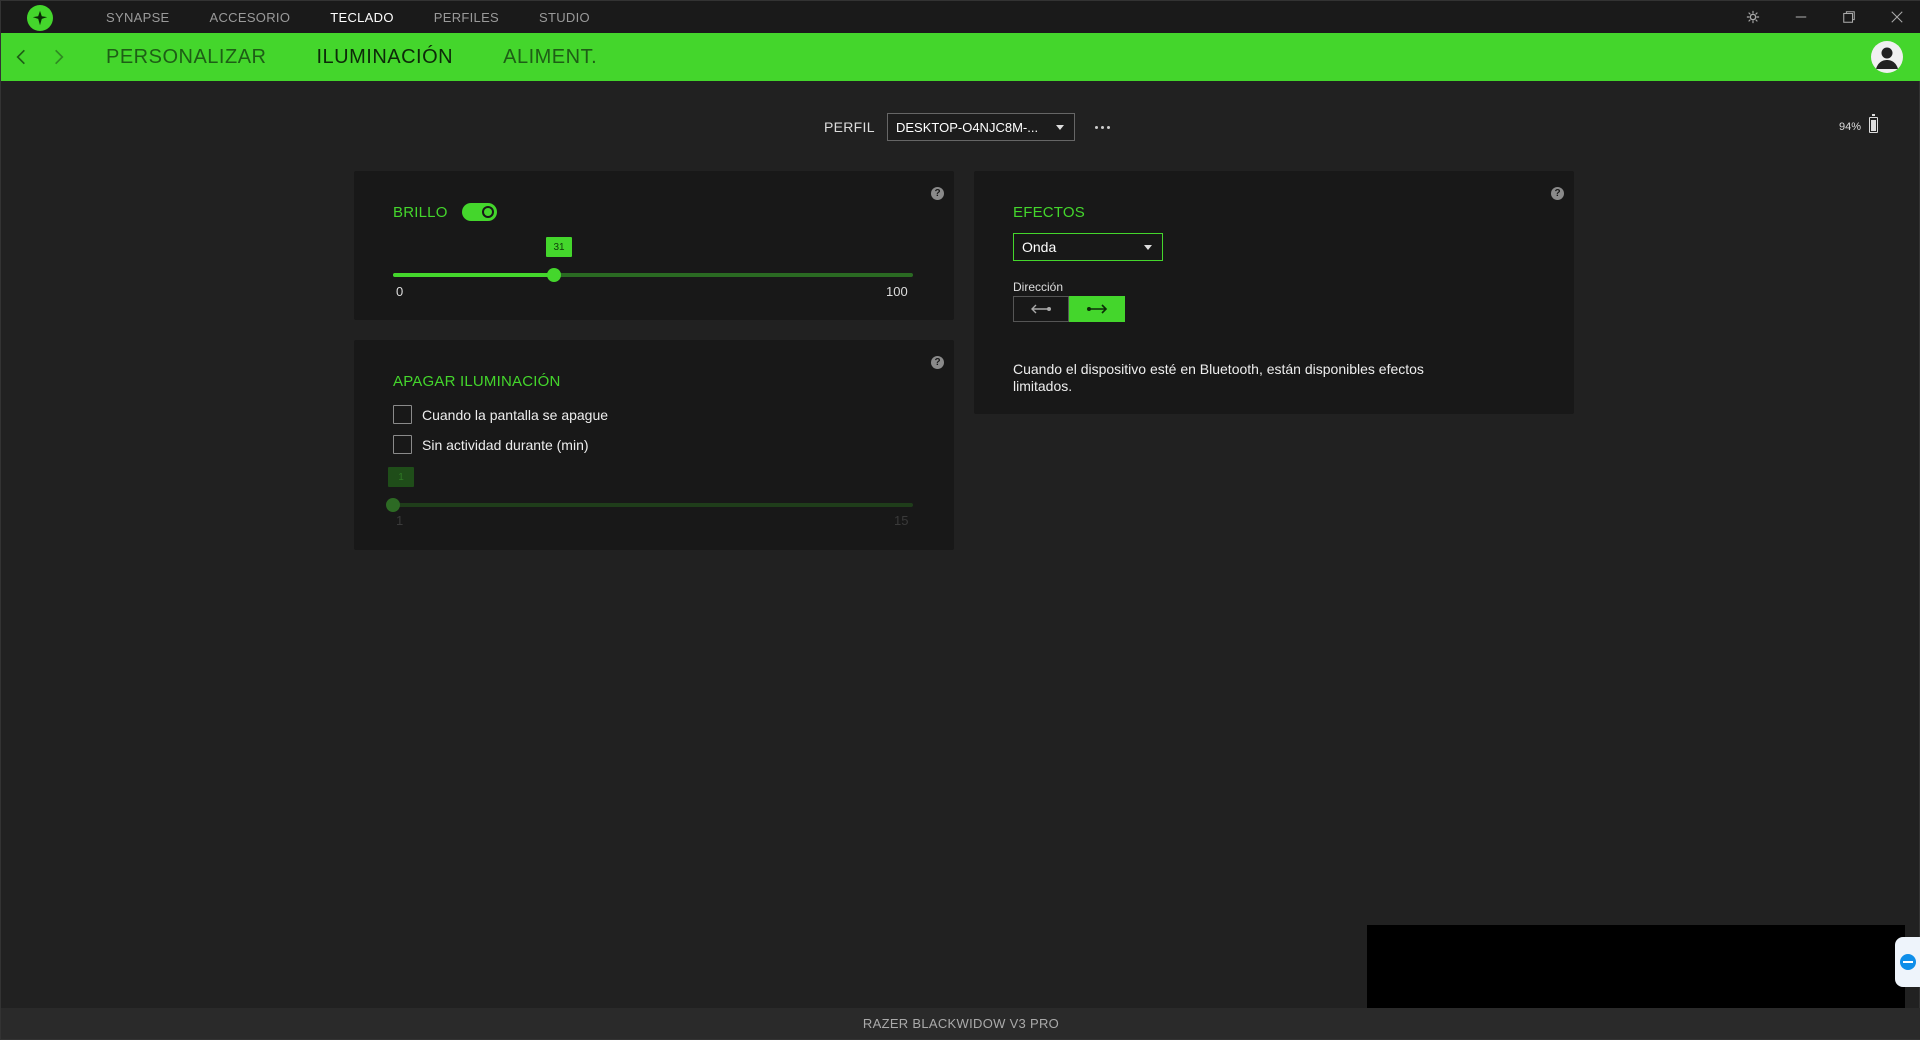 The height and width of the screenshot is (1040, 1920). I want to click on arrow-left-icon, so click(1041, 309).